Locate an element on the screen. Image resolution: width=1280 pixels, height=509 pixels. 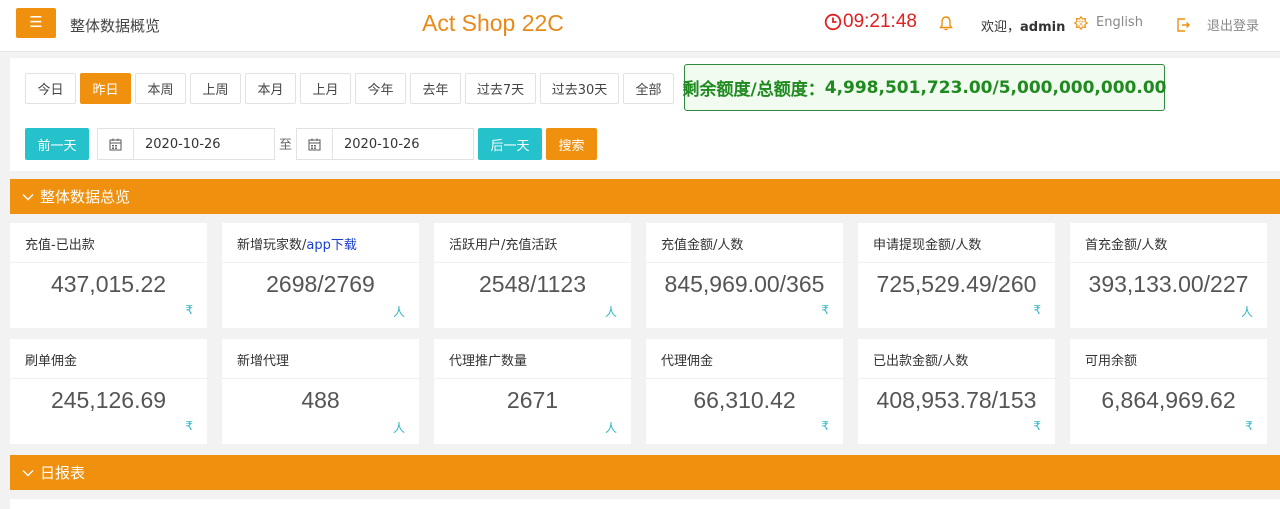
stat-card-order-commission: 刷单佣金 245,126.69 ₹ is located at coordinates (108, 391).